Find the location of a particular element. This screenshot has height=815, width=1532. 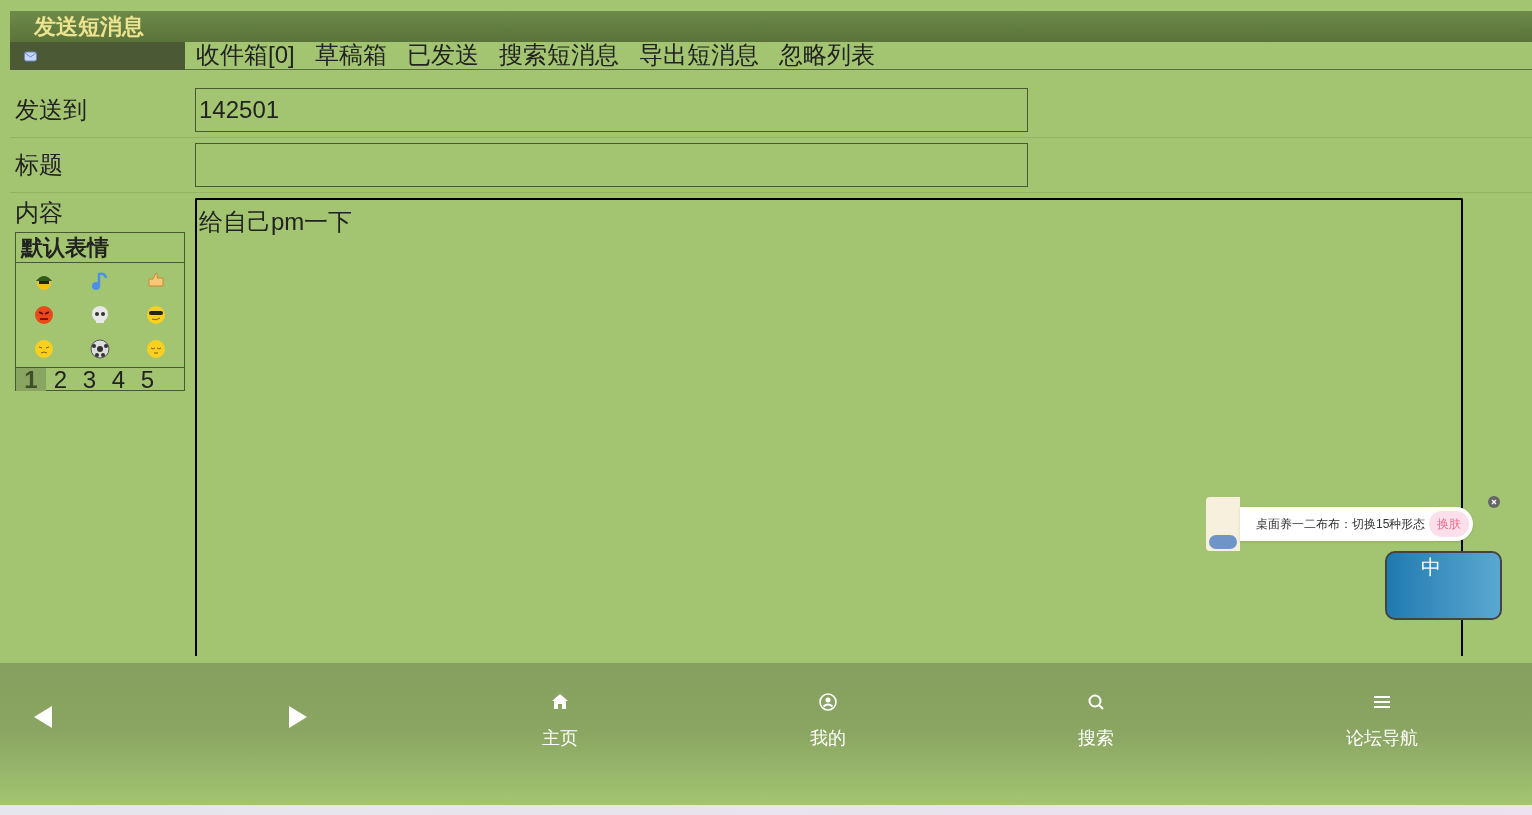

menu-icon is located at coordinates (1382, 702).